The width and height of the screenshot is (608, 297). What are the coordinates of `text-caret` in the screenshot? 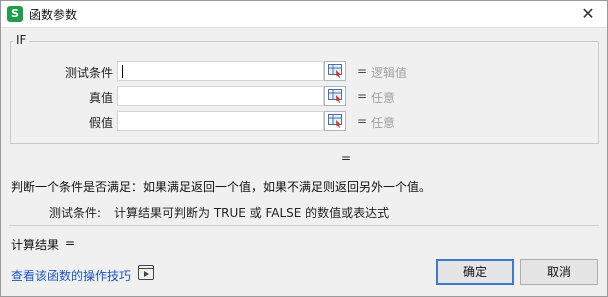 It's located at (122, 71).